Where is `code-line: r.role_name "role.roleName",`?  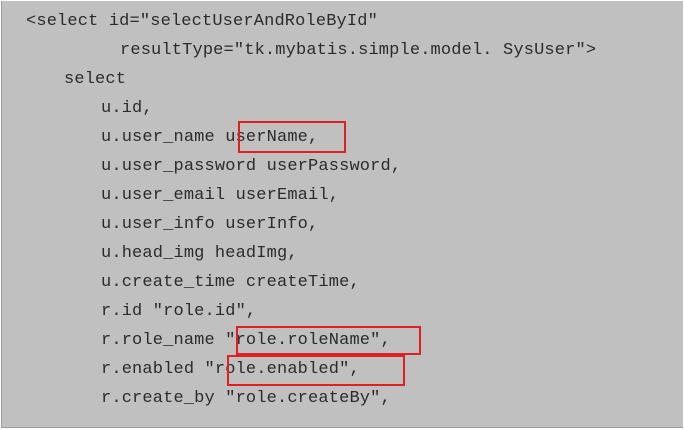
code-line: r.role_name "role.roleName", is located at coordinates (246, 340).